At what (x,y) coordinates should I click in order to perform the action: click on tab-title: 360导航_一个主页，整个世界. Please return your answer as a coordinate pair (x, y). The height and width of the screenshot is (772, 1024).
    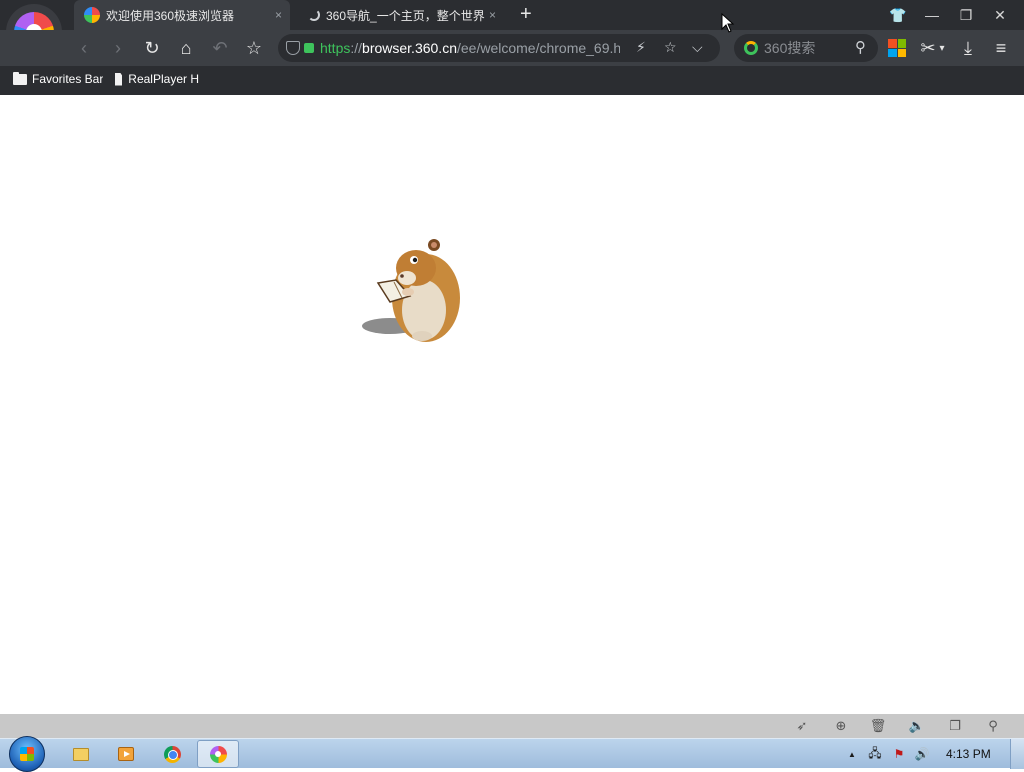
    Looking at the image, I should click on (405, 15).